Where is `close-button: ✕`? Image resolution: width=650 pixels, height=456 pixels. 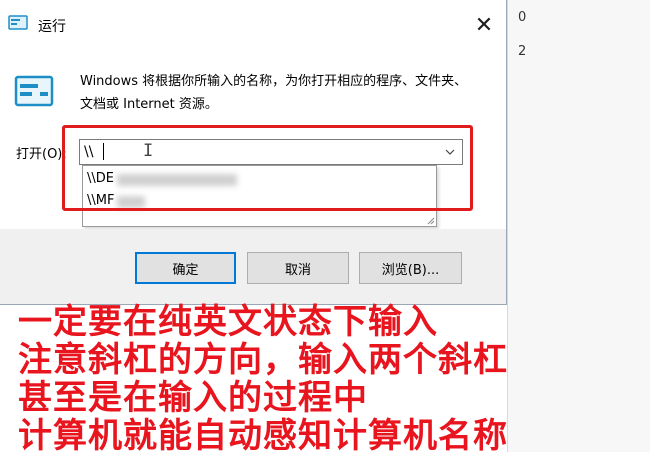 close-button: ✕ is located at coordinates (484, 25).